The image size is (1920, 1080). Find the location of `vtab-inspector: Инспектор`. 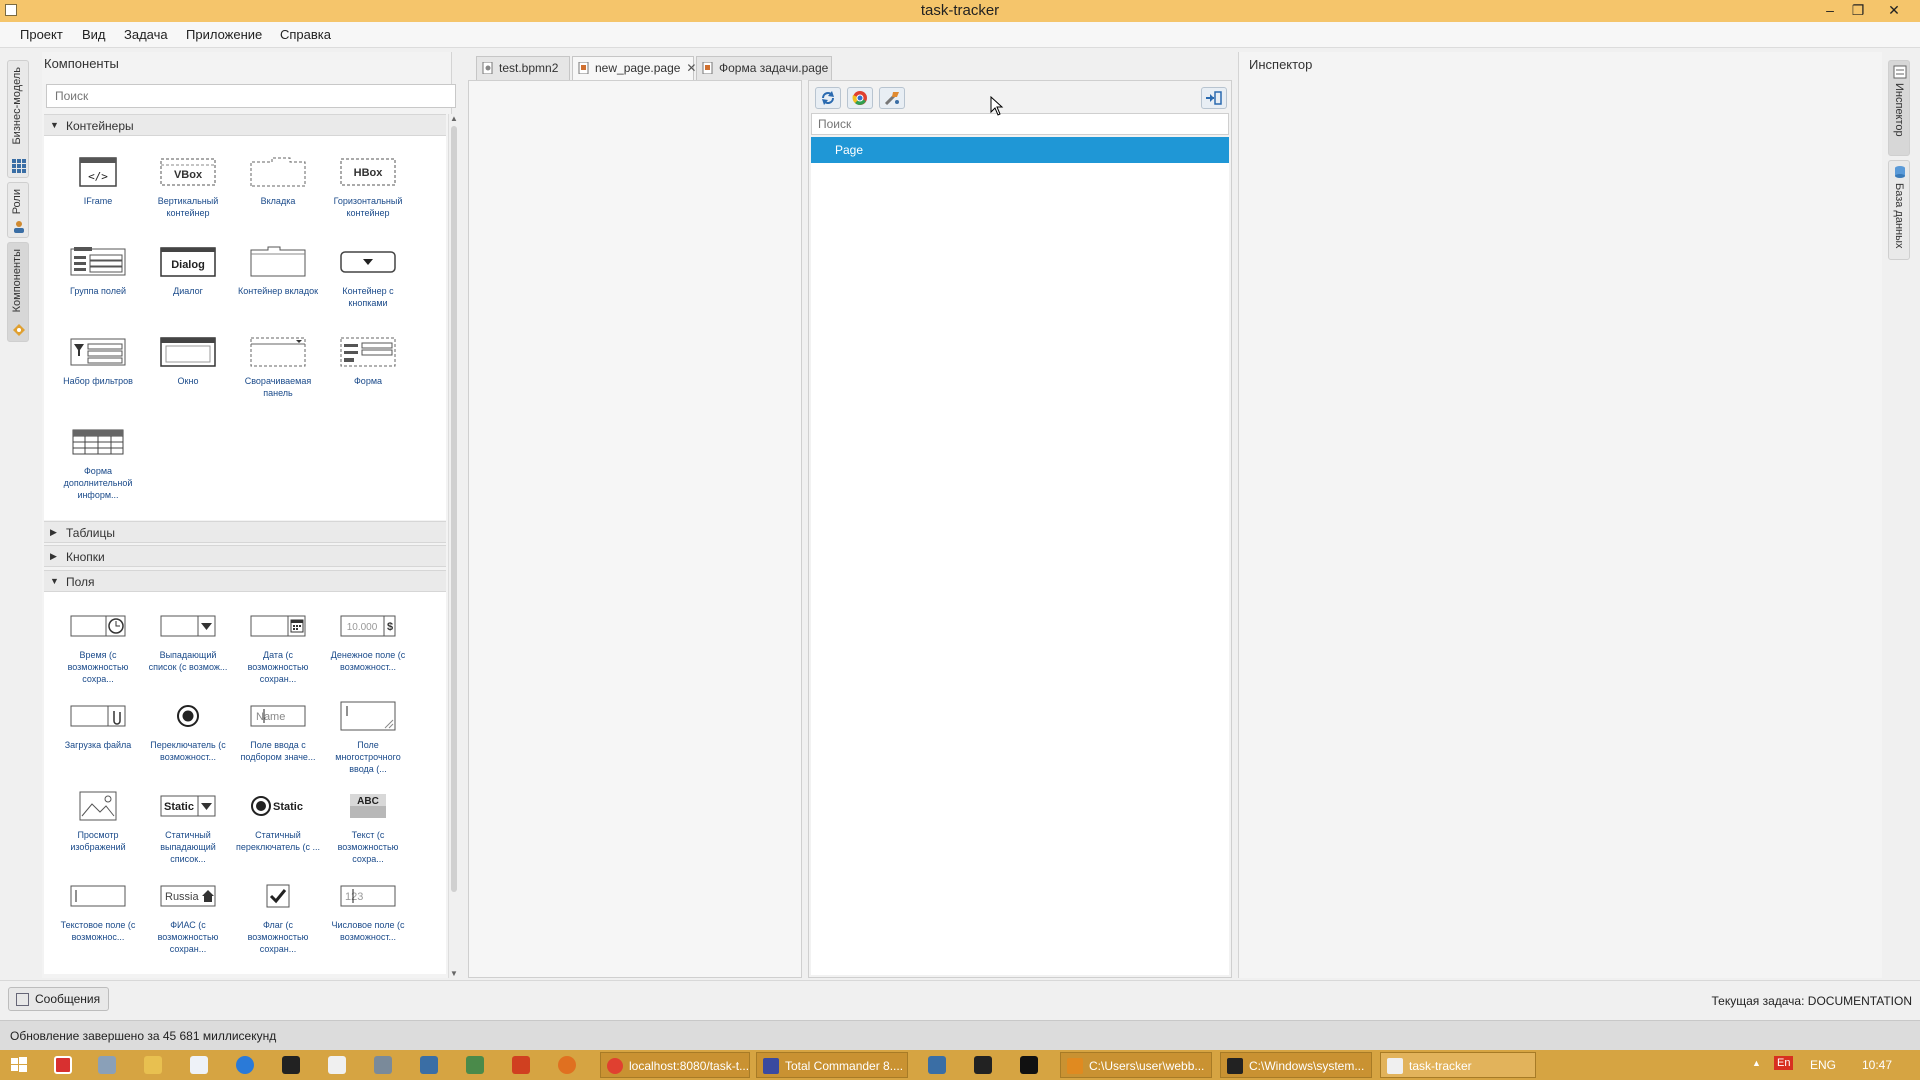

vtab-inspector: Инспектор is located at coordinates (1899, 108).